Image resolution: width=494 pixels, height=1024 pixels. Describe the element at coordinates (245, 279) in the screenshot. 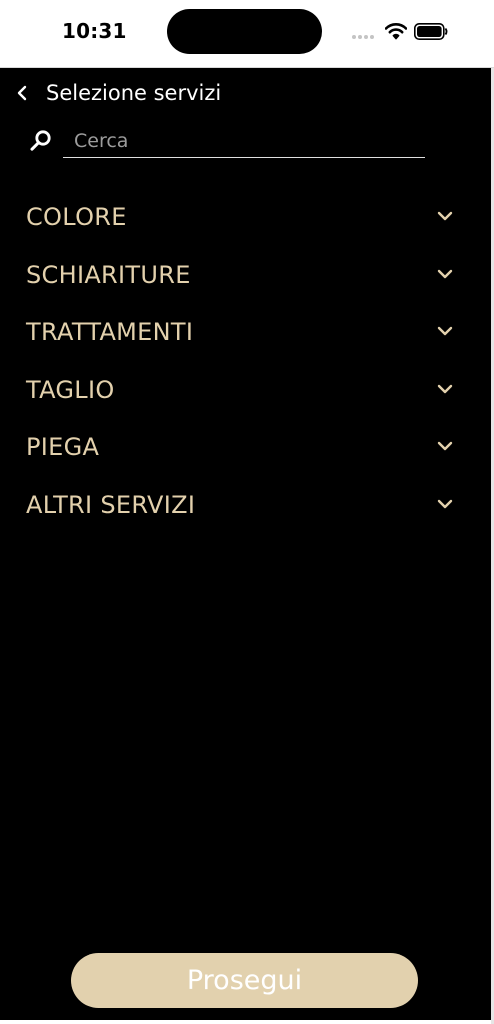

I see `category-item-schiariture: SCHIARITURE` at that location.